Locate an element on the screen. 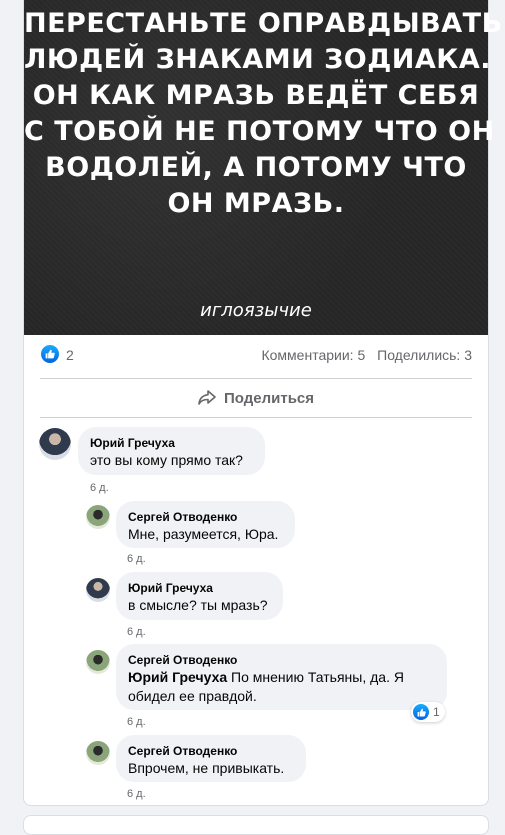  reaction-count: 1 is located at coordinates (436, 712).